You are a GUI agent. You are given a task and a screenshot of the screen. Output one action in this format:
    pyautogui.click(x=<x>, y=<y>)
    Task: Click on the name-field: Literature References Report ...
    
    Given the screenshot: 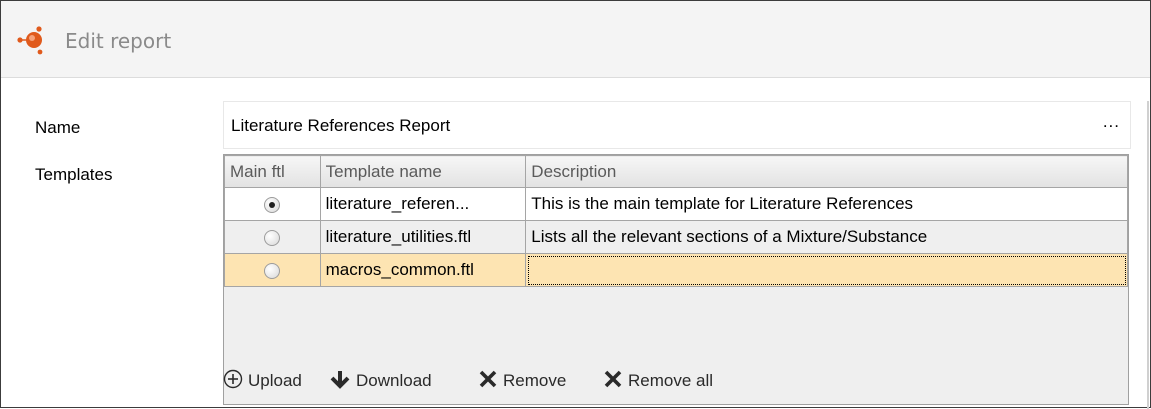 What is the action you would take?
    pyautogui.click(x=677, y=125)
    